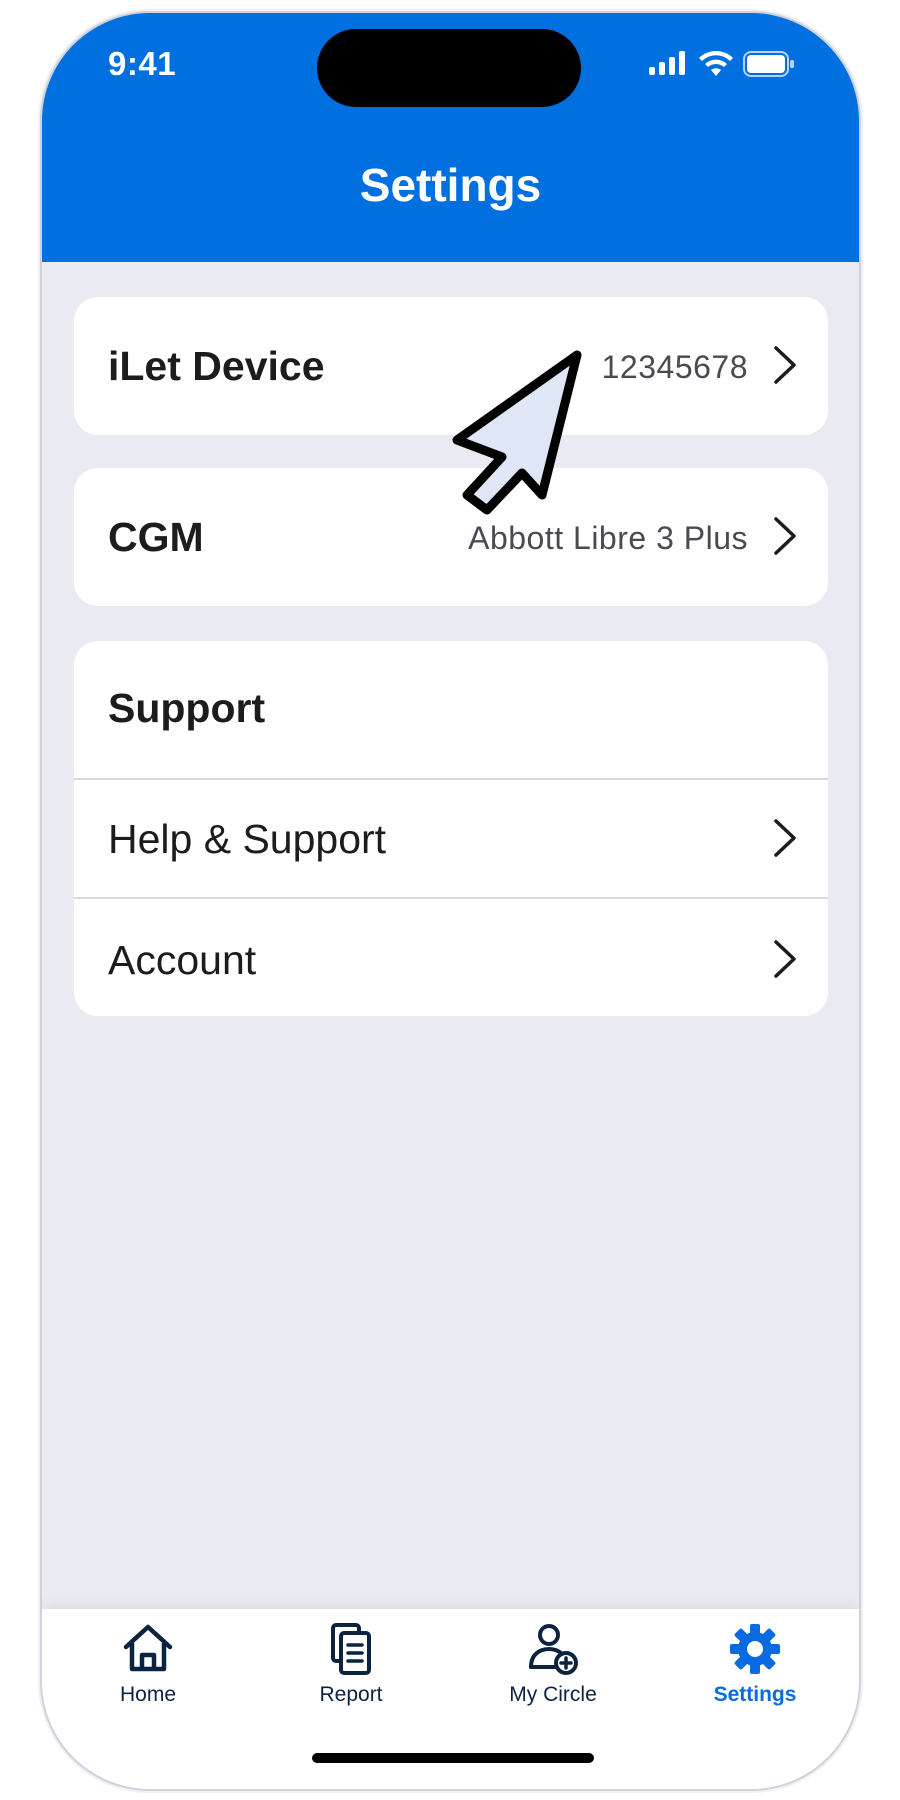 The height and width of the screenshot is (1800, 900). I want to click on dynamic-island, so click(449, 68).